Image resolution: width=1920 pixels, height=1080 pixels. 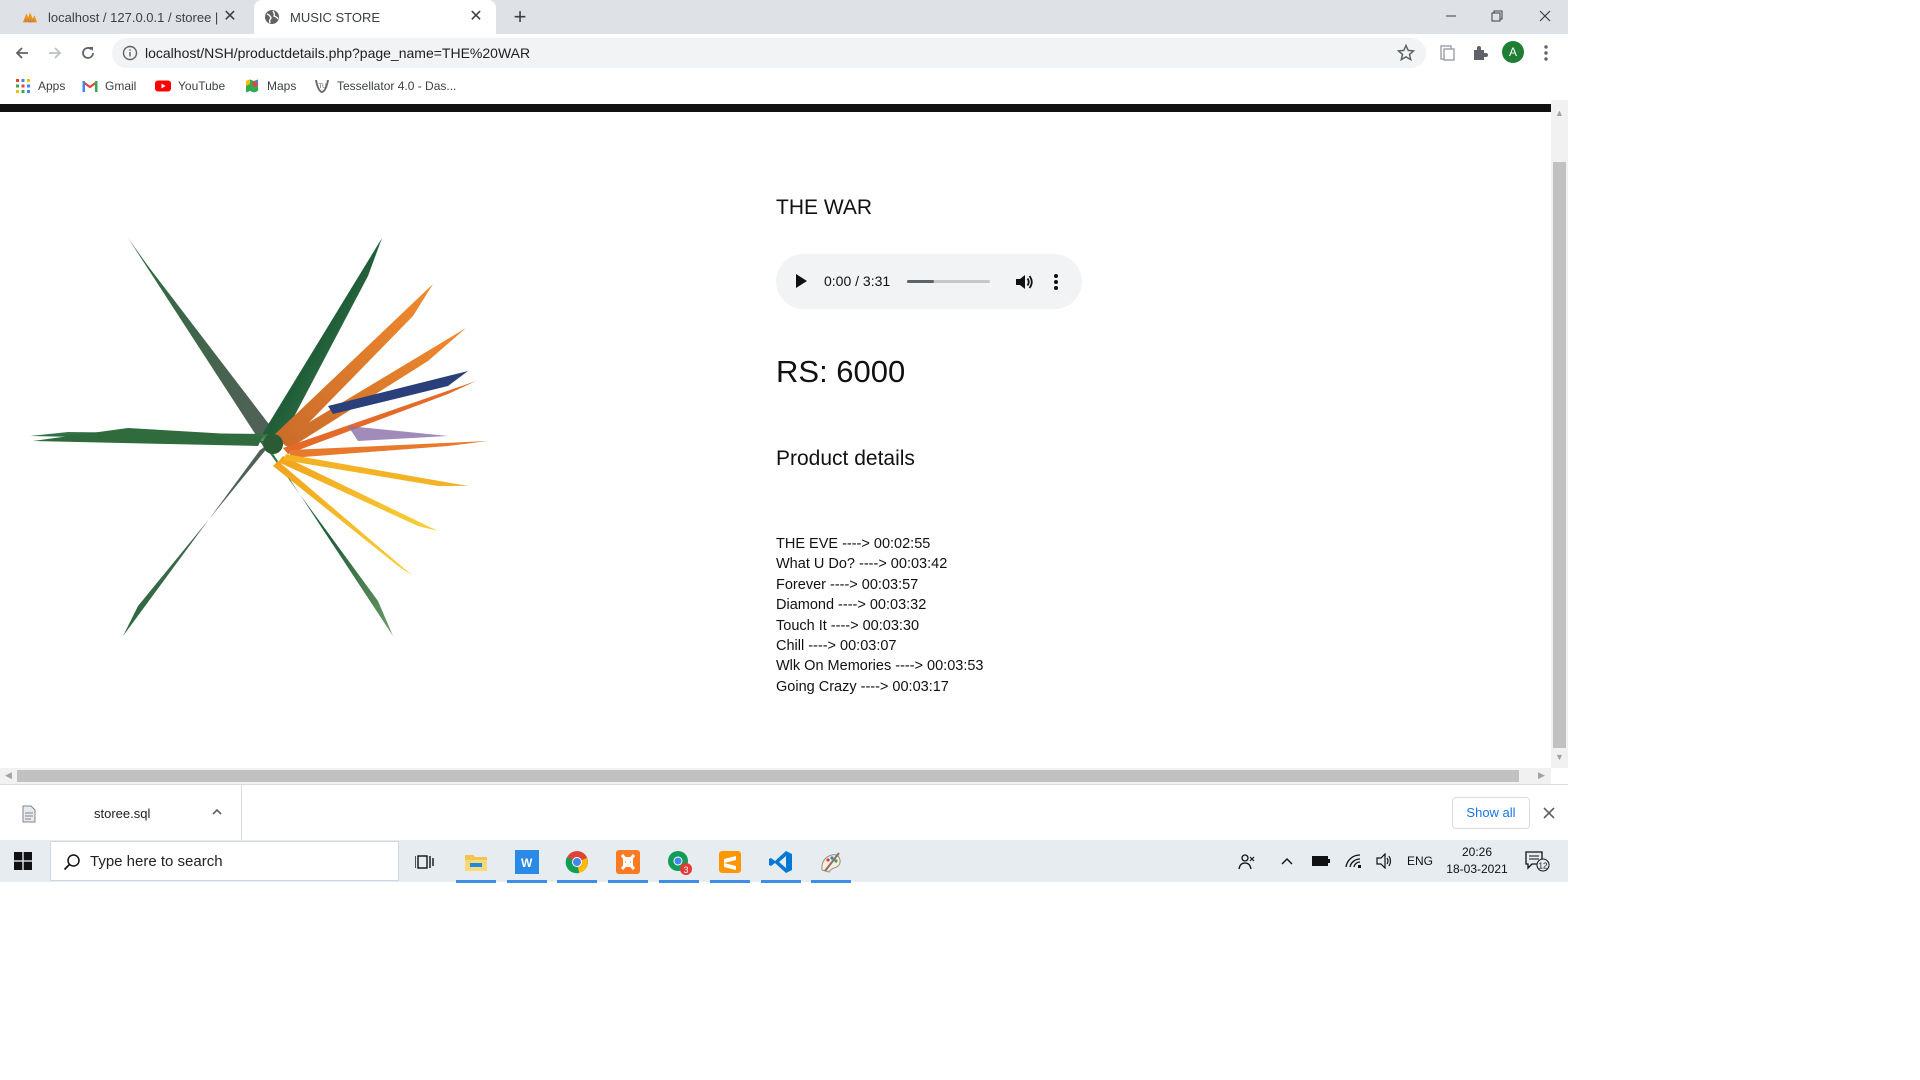 What do you see at coordinates (22, 53) in the screenshot?
I see `back-icon` at bounding box center [22, 53].